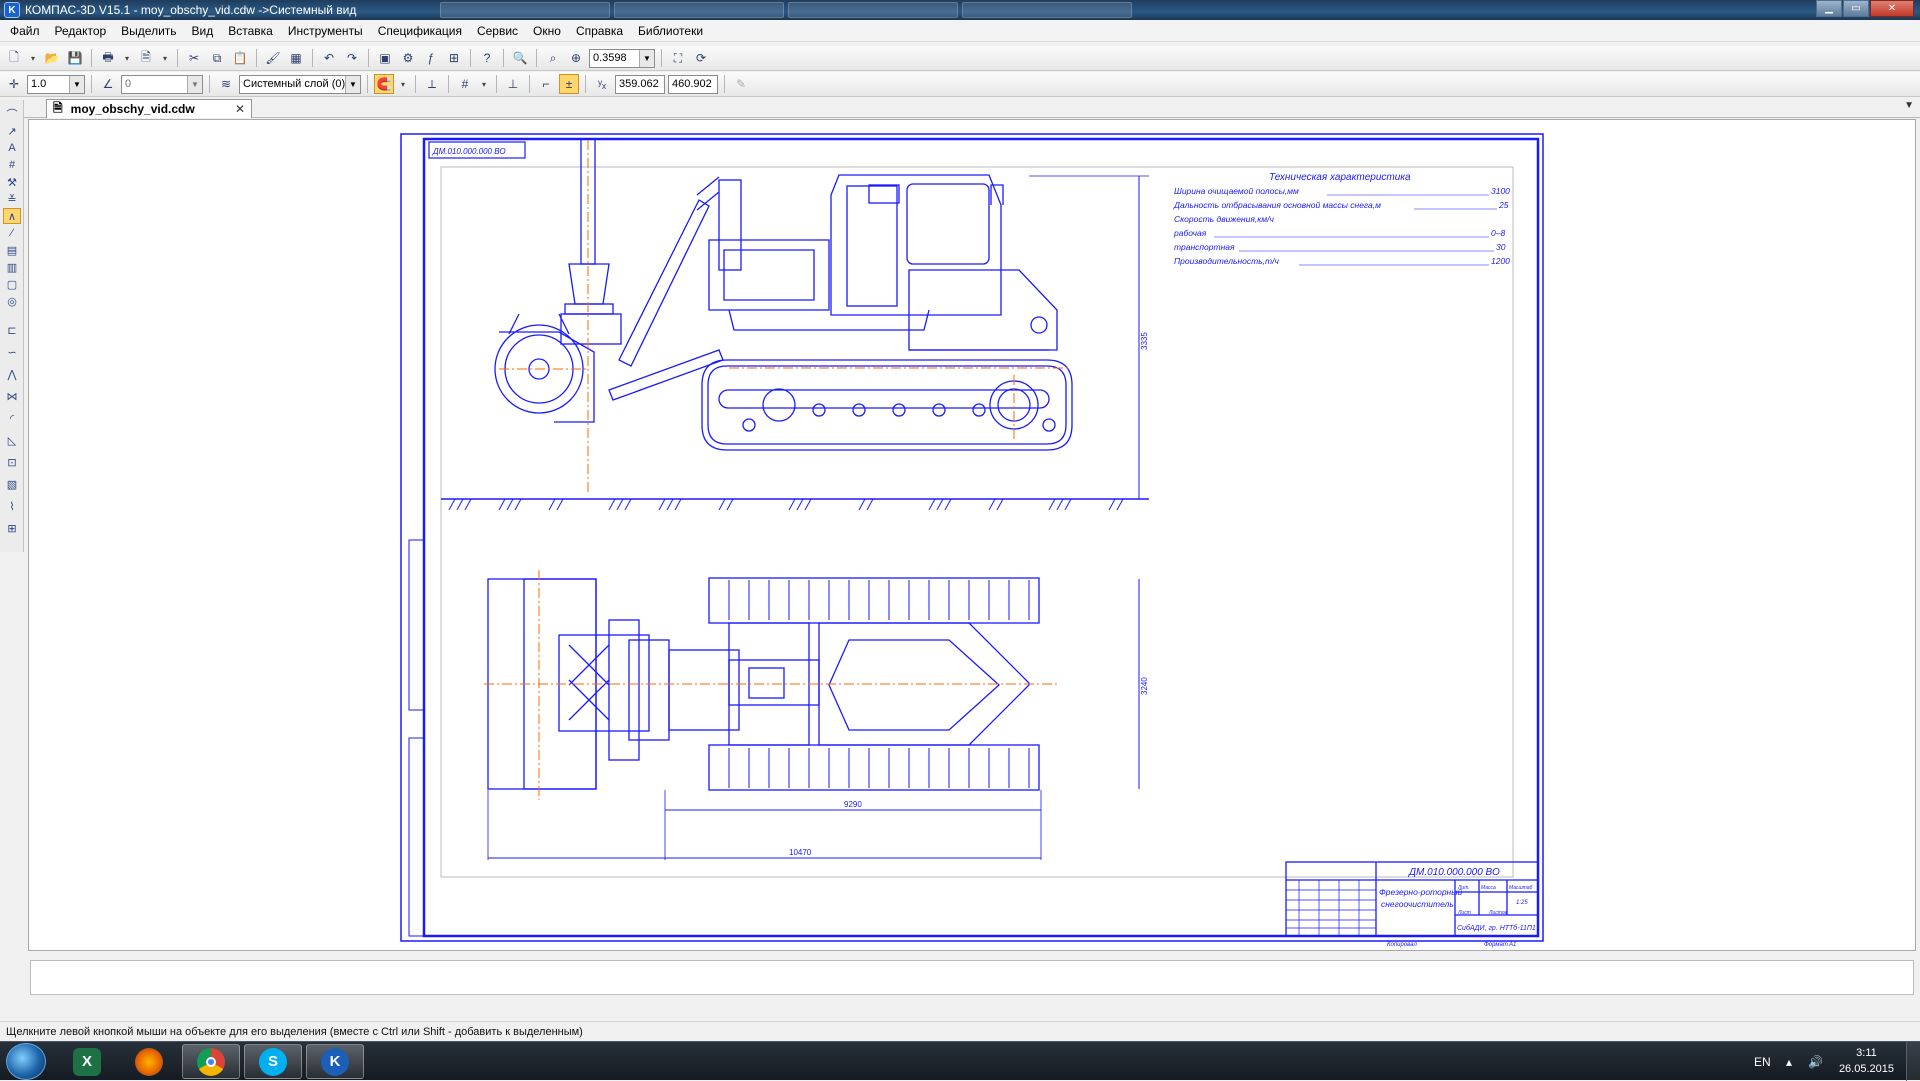 This screenshot has height=1081, width=1920. What do you see at coordinates (12, 462) in the screenshot?
I see `rectangle-icon: ⊡` at bounding box center [12, 462].